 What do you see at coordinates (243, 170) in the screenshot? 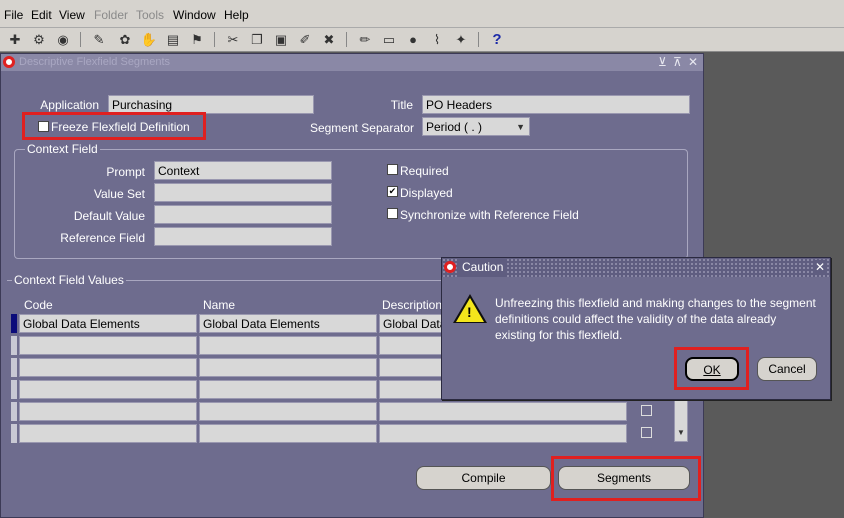
I see `prompt-field: Context` at bounding box center [243, 170].